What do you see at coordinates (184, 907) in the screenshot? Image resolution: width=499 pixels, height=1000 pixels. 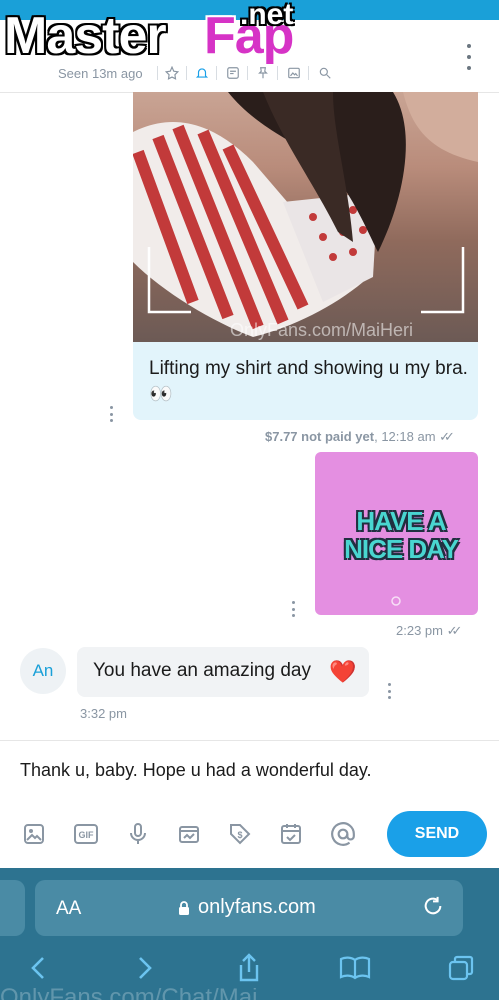 I see `lock-icon` at bounding box center [184, 907].